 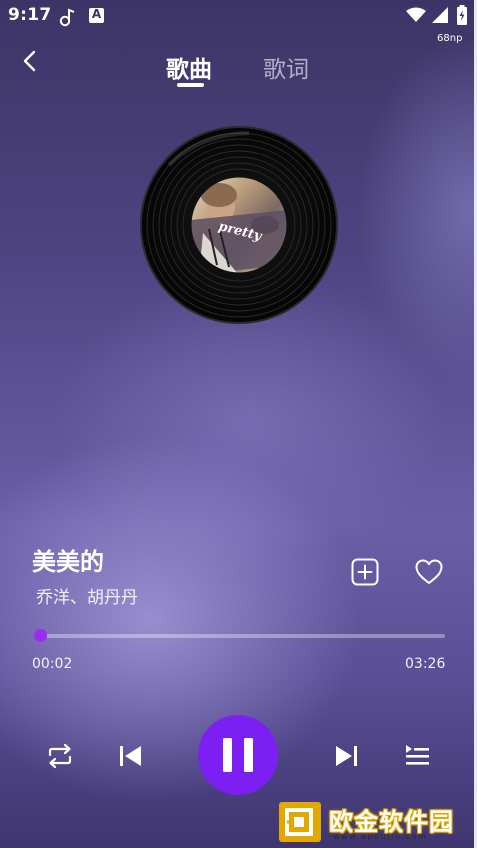 What do you see at coordinates (190, 85) in the screenshot?
I see `active-tab-indicator` at bounding box center [190, 85].